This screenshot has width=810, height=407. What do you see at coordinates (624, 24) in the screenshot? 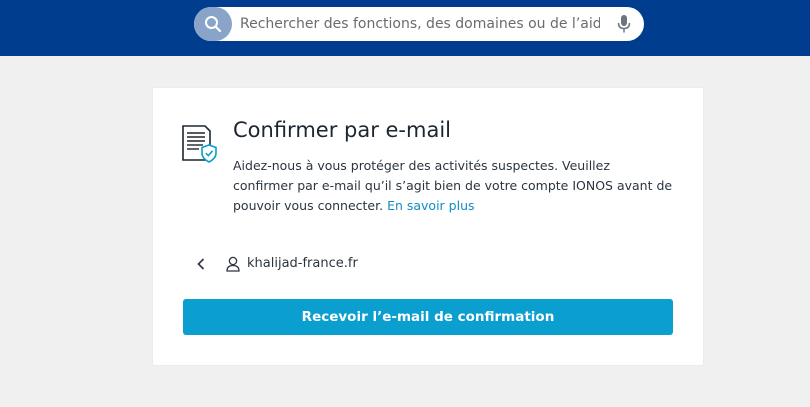
I see `microphone-icon` at bounding box center [624, 24].